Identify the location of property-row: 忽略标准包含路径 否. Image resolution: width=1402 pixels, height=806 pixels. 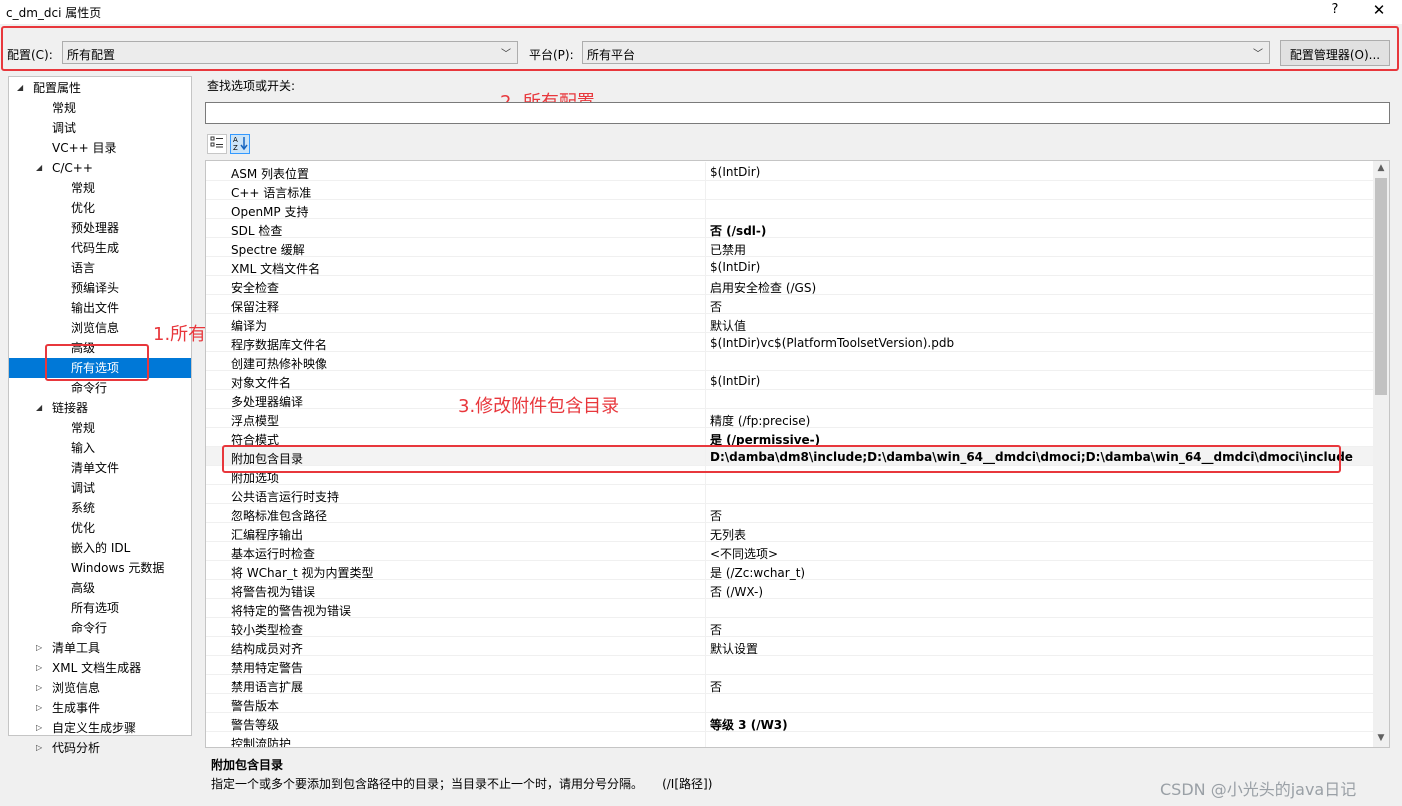
(789, 513).